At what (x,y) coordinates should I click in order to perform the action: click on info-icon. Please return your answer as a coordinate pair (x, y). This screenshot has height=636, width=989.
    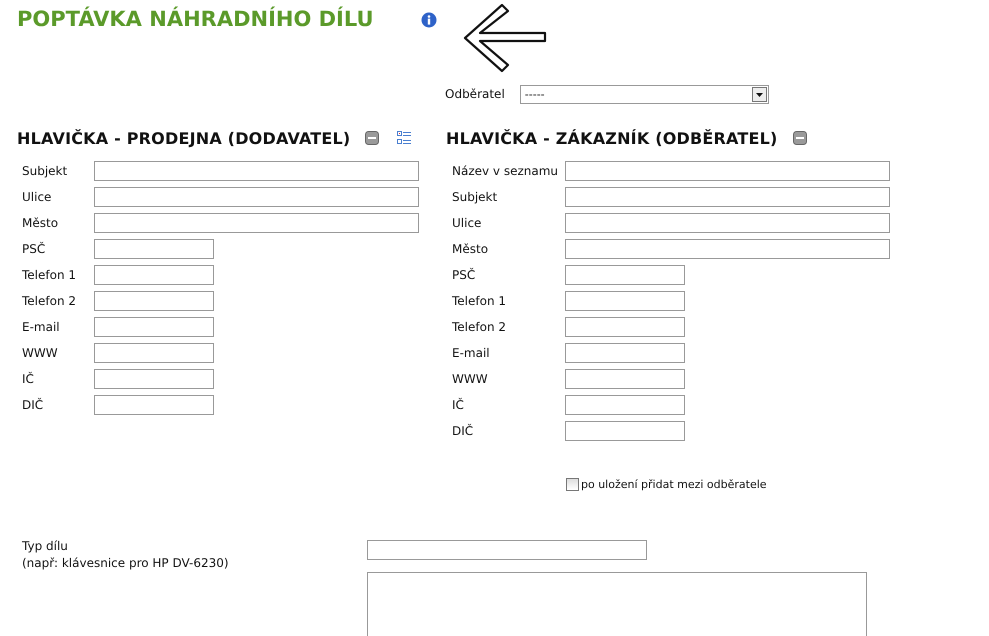
    Looking at the image, I should click on (428, 20).